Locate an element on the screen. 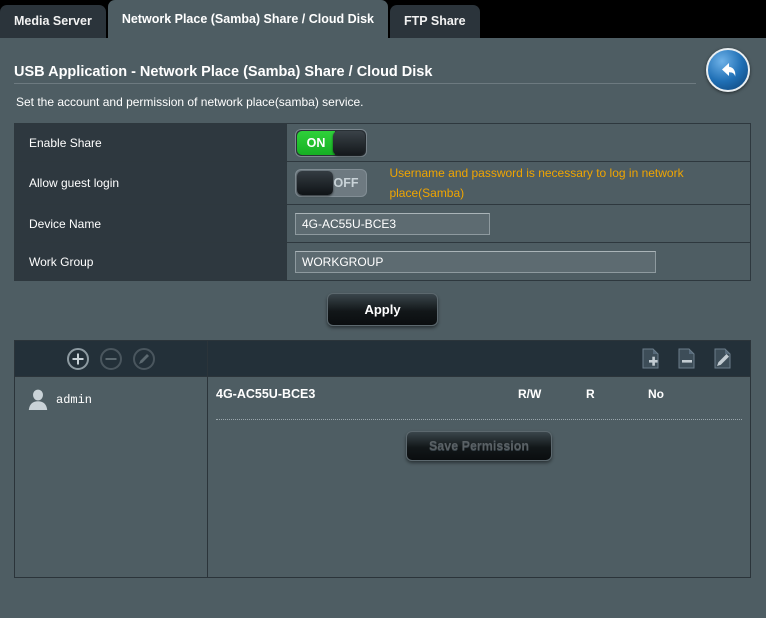  minus-glyph is located at coordinates (111, 358).